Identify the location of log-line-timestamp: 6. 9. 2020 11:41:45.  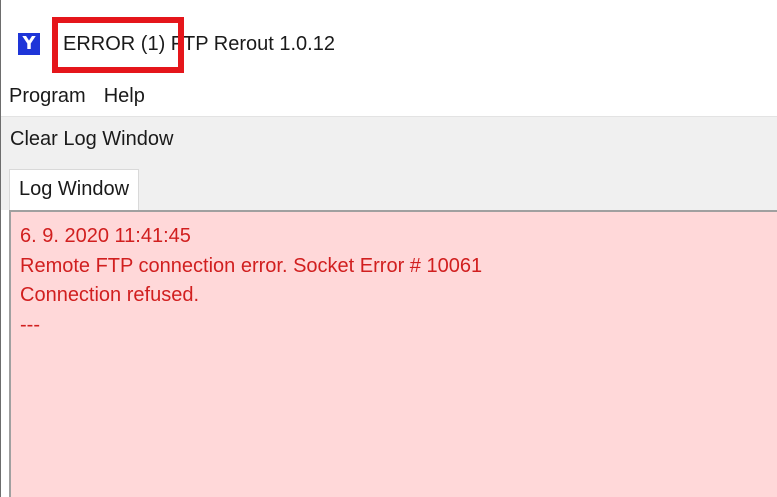
(105, 236).